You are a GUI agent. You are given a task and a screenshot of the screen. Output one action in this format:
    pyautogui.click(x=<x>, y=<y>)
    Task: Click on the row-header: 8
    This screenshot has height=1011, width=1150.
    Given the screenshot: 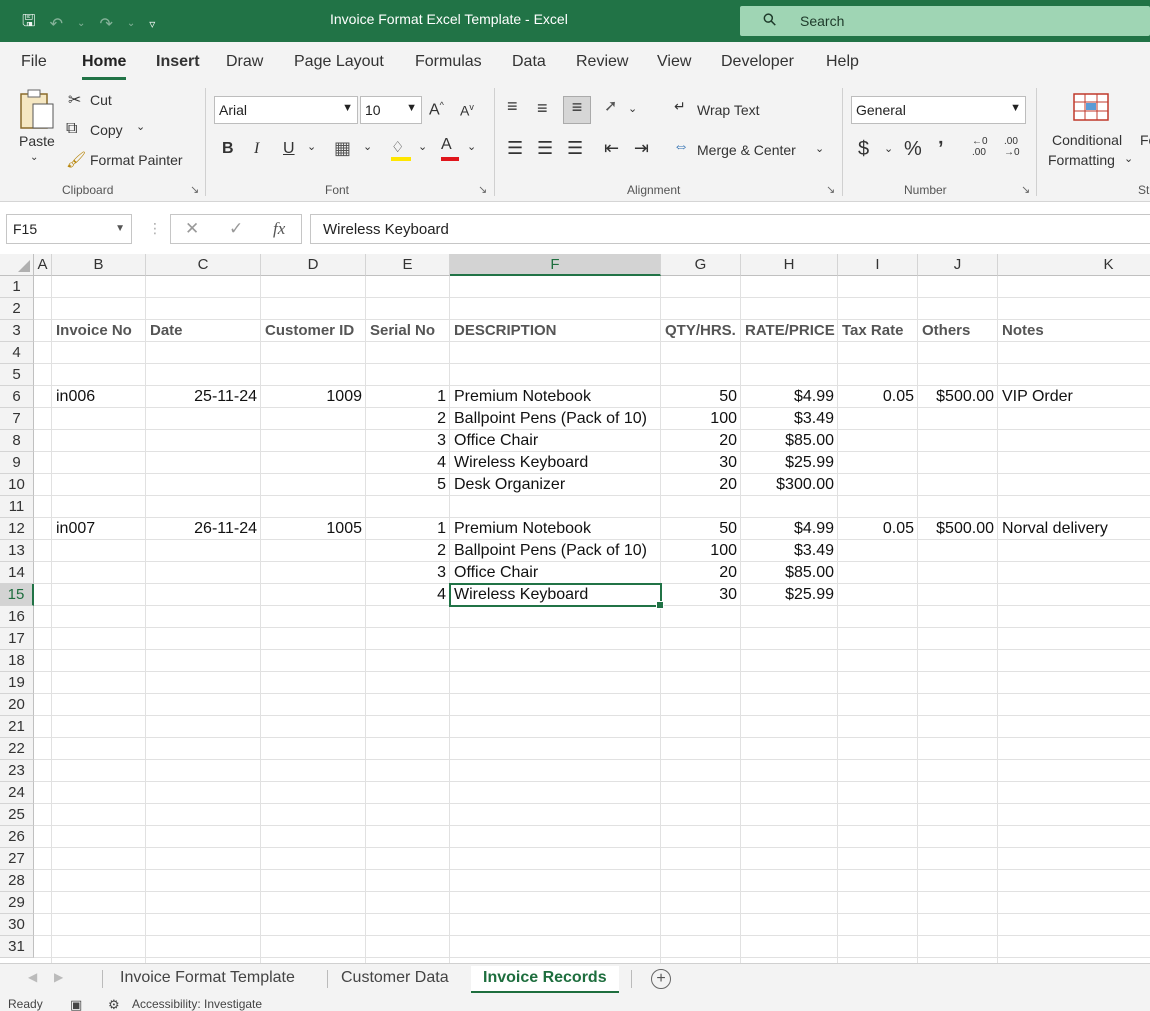 What is the action you would take?
    pyautogui.click(x=17, y=441)
    